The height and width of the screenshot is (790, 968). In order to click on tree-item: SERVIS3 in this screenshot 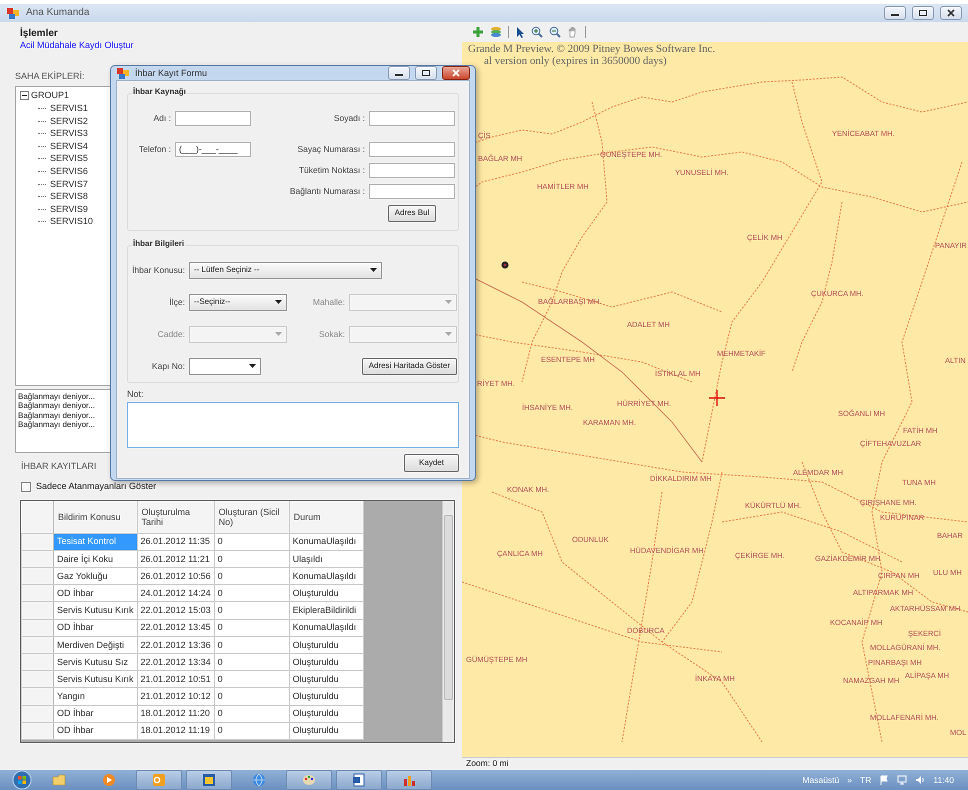, I will do `click(69, 134)`.